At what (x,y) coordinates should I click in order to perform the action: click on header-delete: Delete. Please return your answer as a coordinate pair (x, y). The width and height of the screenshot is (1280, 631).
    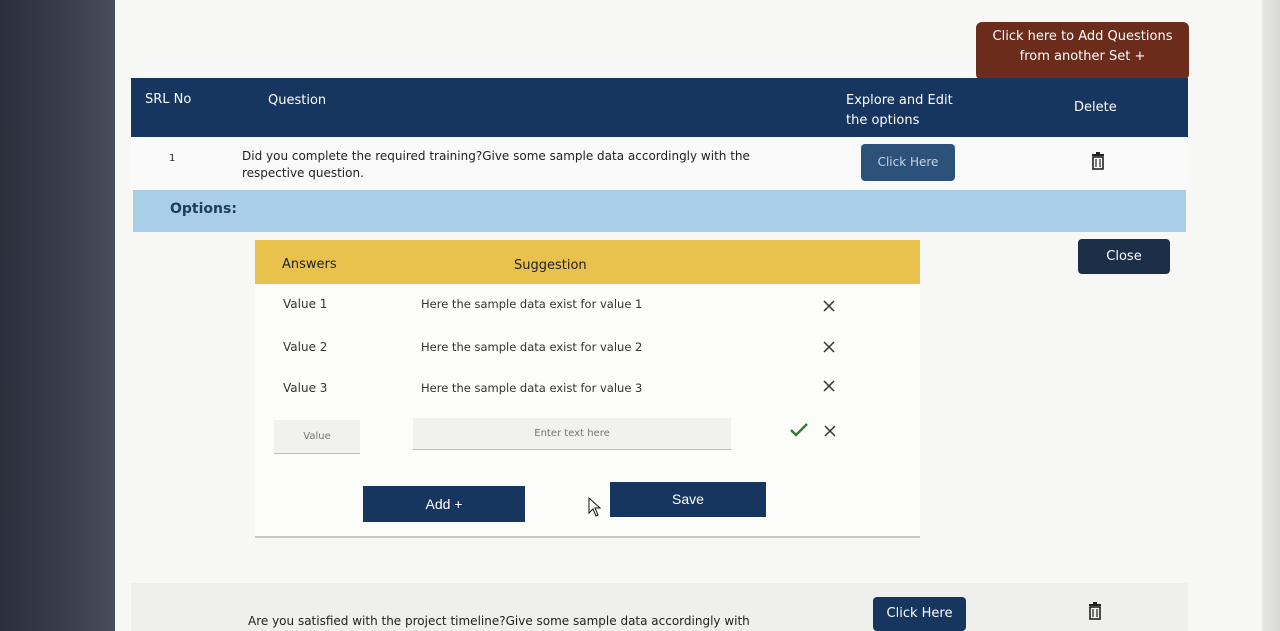
    Looking at the image, I should click on (1095, 107).